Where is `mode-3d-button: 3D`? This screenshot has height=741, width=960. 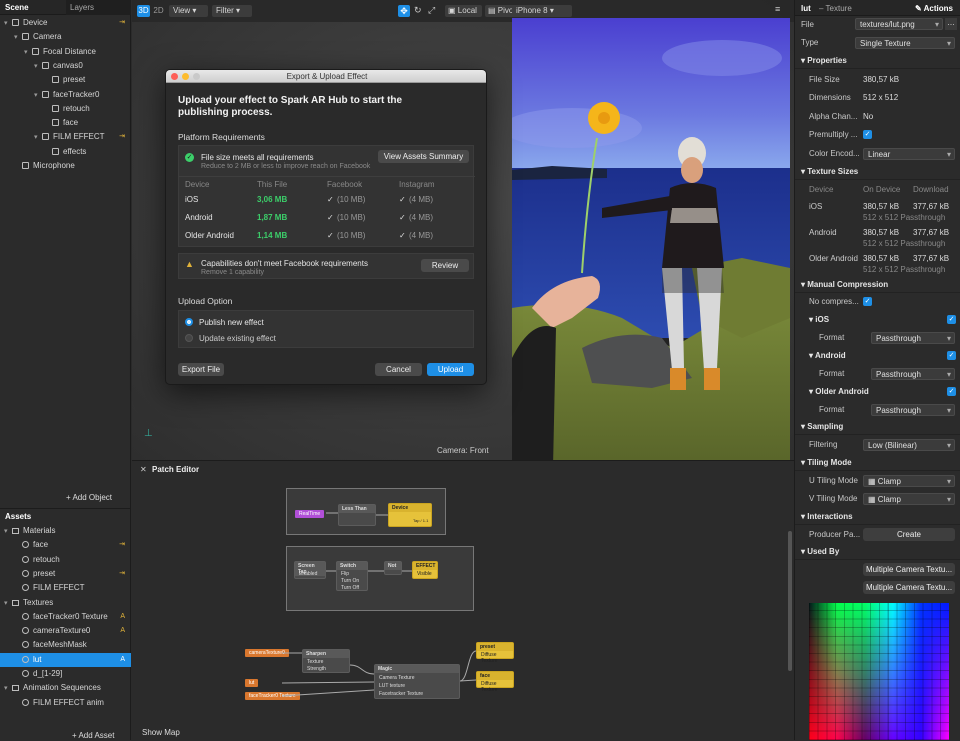
mode-3d-button: 3D is located at coordinates (143, 11).